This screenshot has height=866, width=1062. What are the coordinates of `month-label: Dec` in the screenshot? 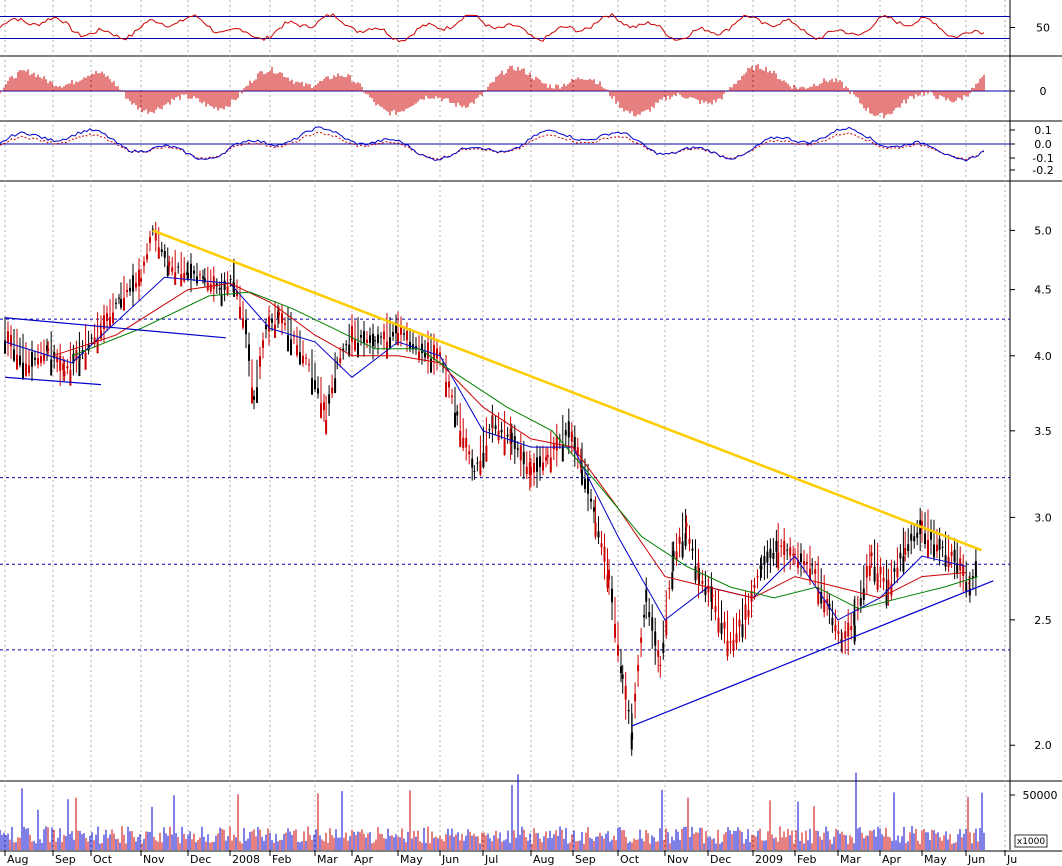 It's located at (720, 859).